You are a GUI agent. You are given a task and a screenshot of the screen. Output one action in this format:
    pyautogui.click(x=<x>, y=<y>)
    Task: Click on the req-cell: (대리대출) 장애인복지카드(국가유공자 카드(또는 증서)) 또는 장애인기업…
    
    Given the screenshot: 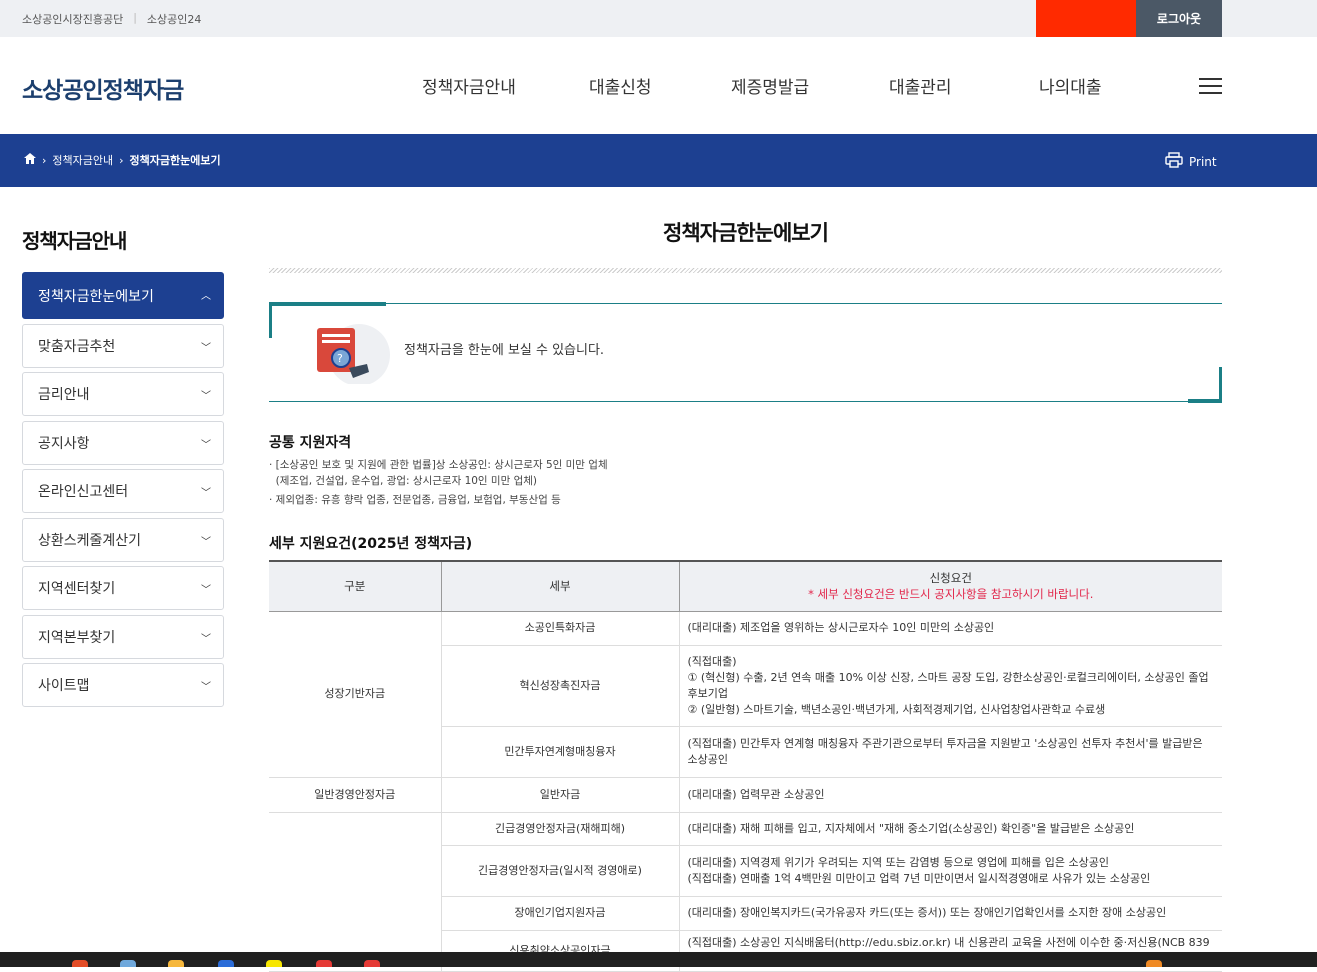 What is the action you would take?
    pyautogui.click(x=950, y=913)
    